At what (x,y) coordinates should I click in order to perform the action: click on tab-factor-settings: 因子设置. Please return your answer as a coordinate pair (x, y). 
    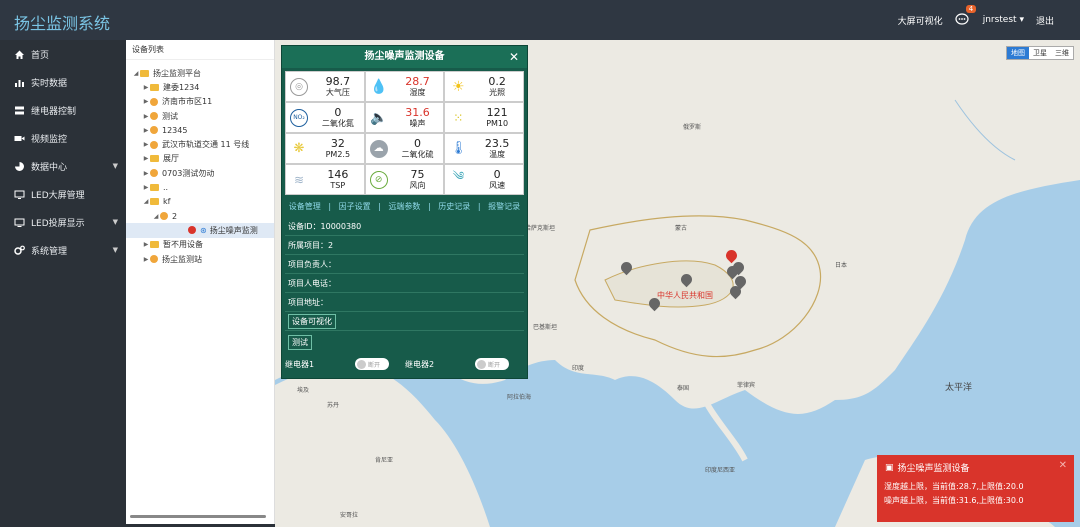
    Looking at the image, I should click on (355, 206).